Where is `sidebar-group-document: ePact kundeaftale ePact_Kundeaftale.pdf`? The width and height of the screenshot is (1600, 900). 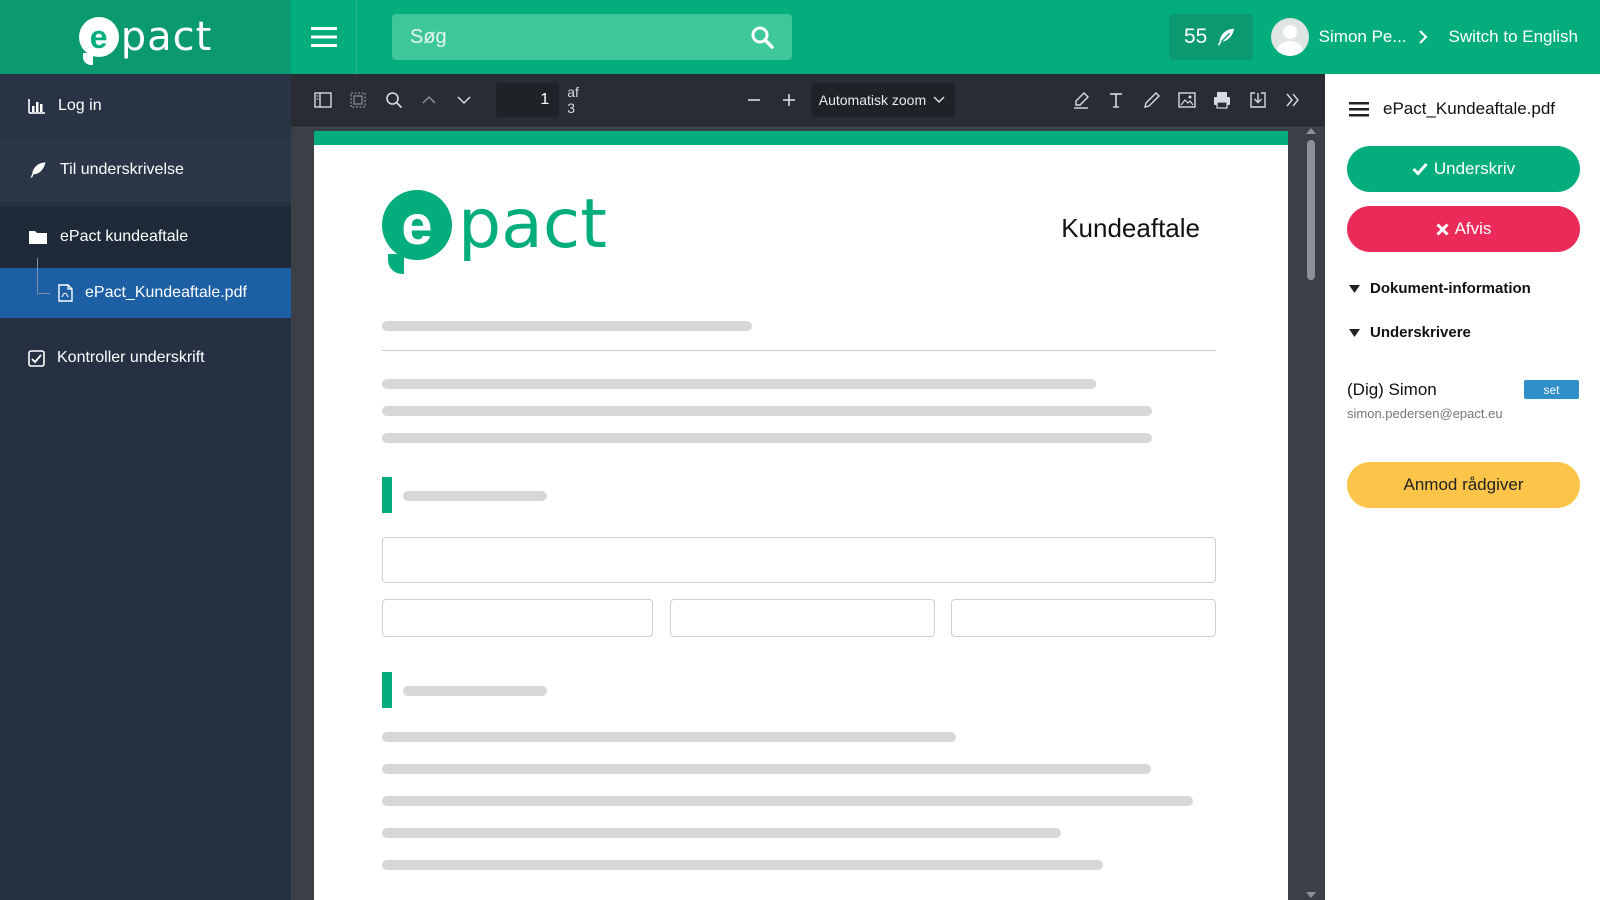
sidebar-group-document: ePact kundeaftale ePact_Kundeaftale.pdf is located at coordinates (145, 262).